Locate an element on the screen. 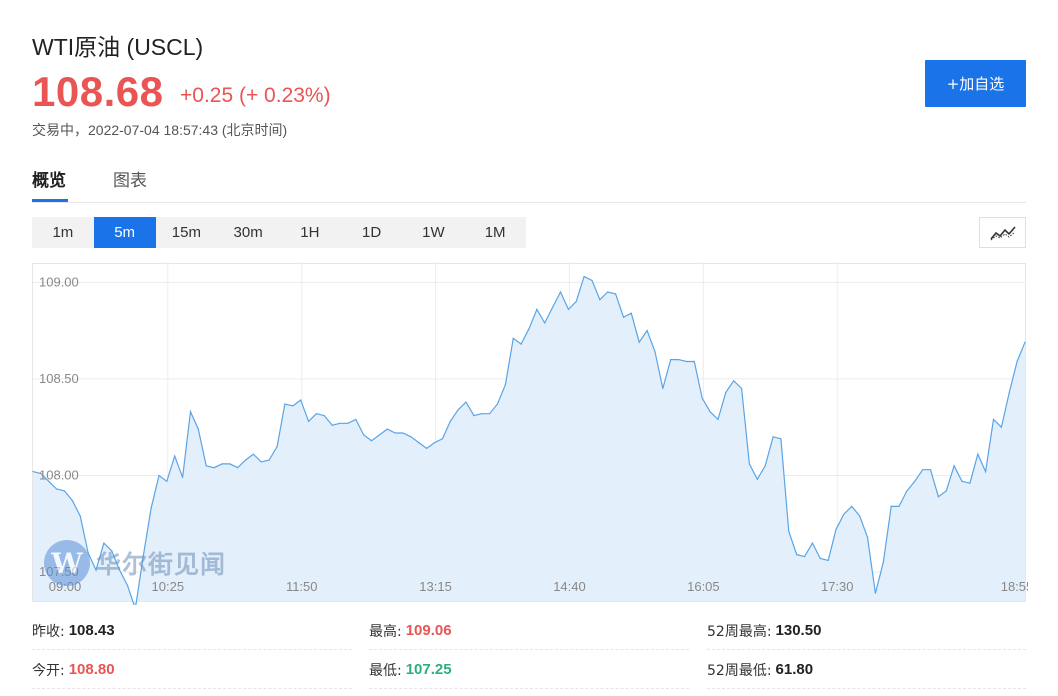  x-tick-label: 14:40 is located at coordinates (569, 586).